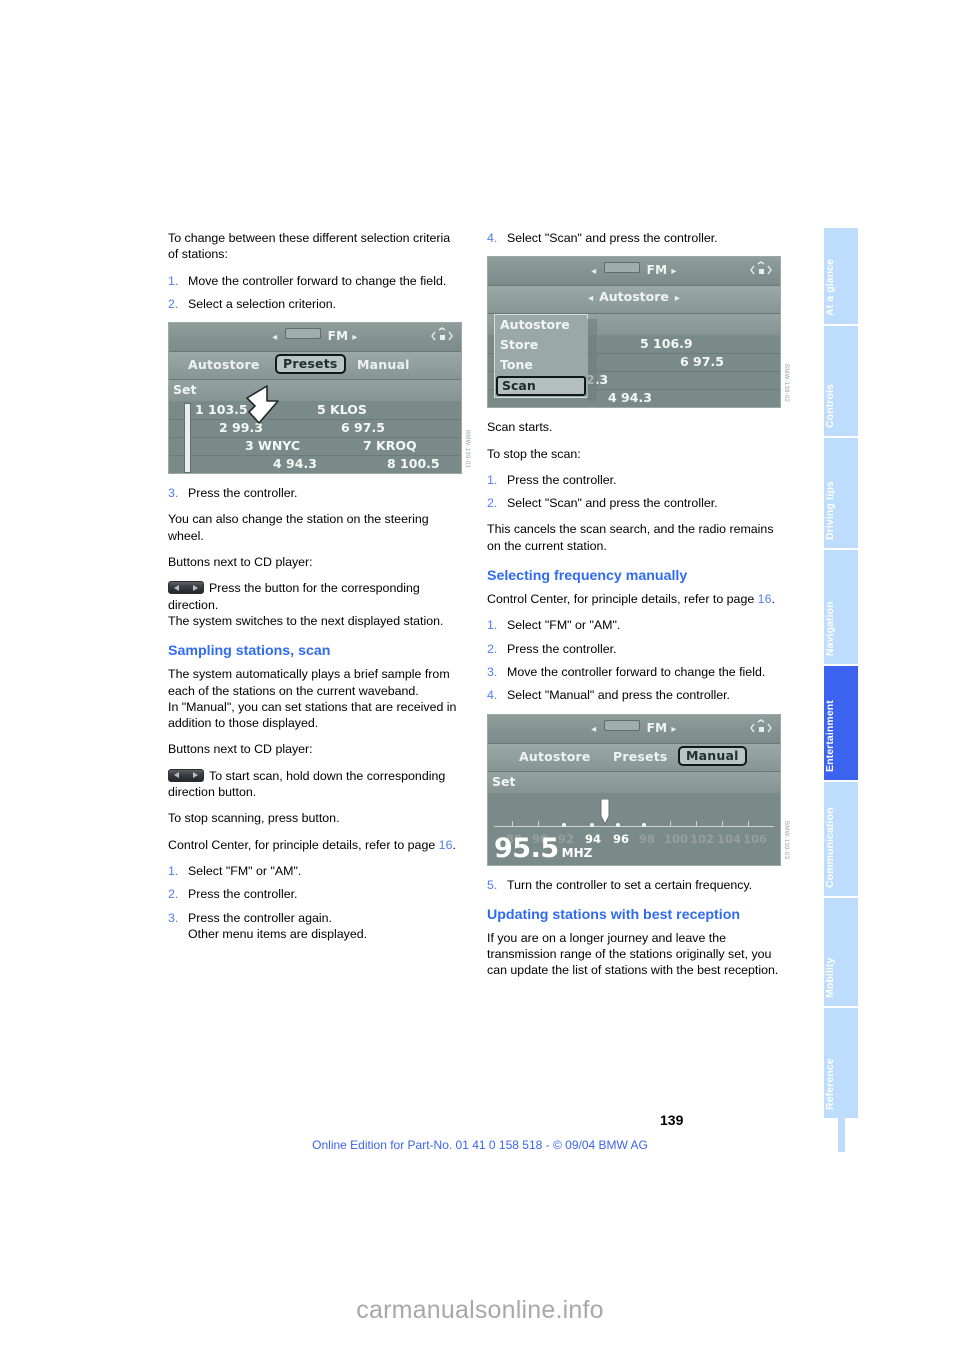 The width and height of the screenshot is (960, 1358). What do you see at coordinates (577, 853) in the screenshot?
I see `frequency-unit: MHZ` at bounding box center [577, 853].